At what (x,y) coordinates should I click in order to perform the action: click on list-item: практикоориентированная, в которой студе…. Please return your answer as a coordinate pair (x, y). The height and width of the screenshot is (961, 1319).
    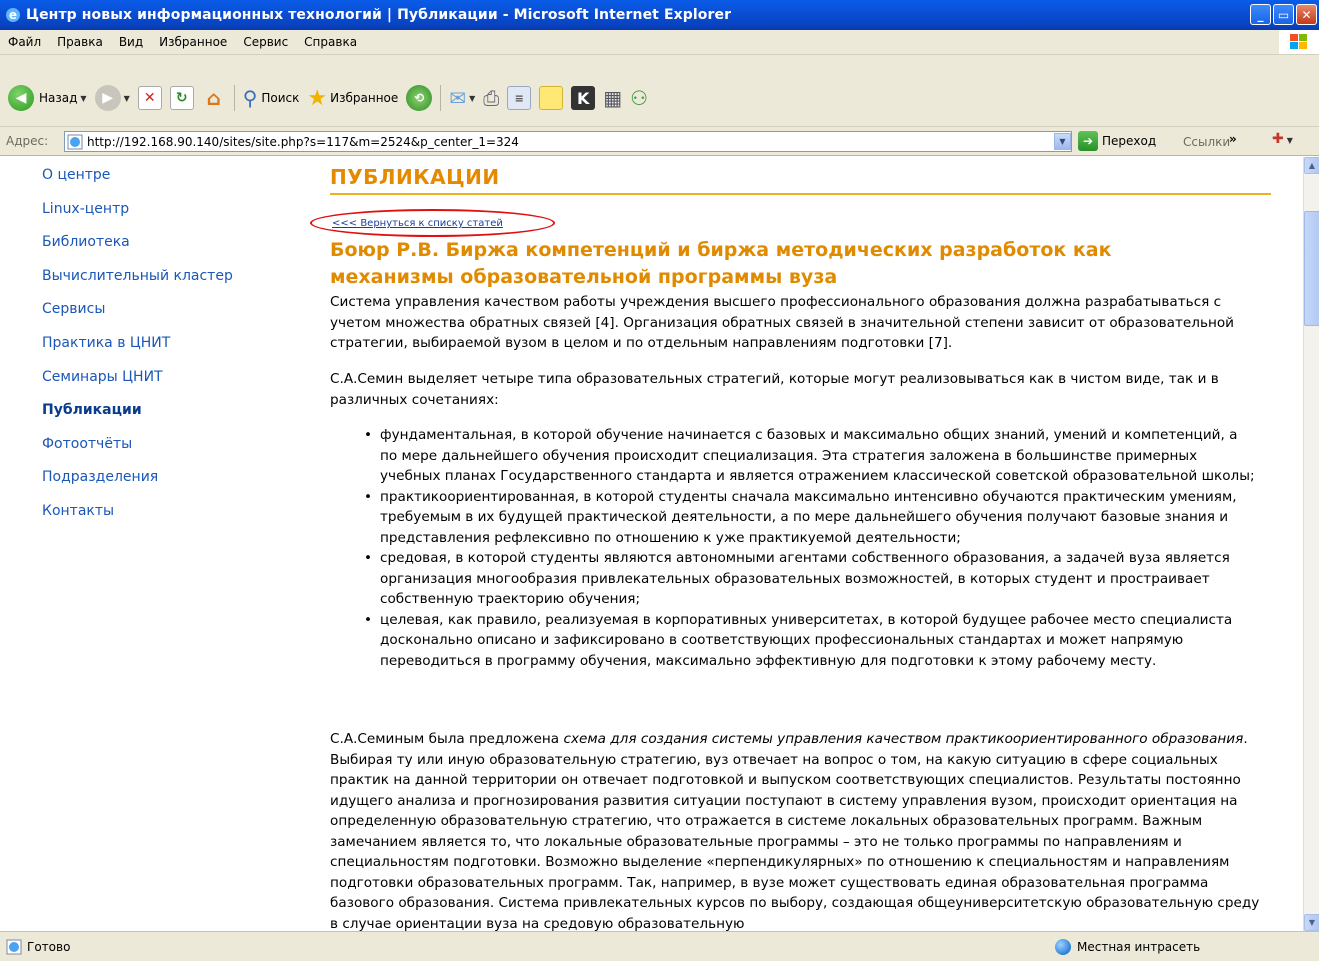
    Looking at the image, I should click on (808, 518).